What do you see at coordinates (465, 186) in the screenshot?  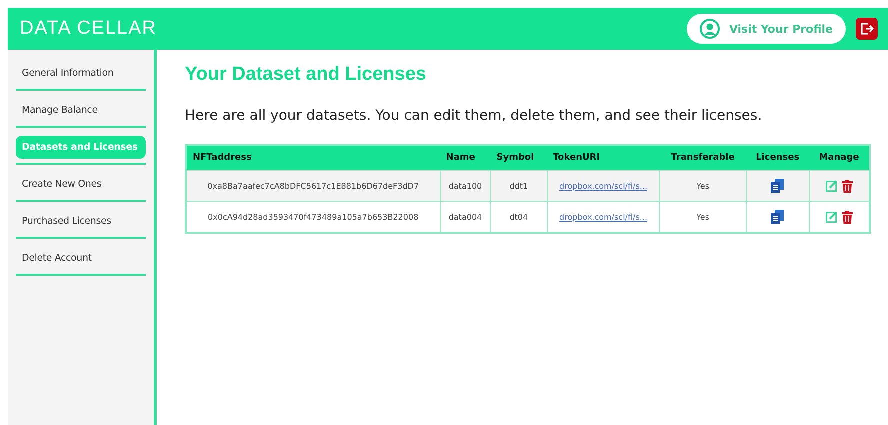 I see `table-cell: data100` at bounding box center [465, 186].